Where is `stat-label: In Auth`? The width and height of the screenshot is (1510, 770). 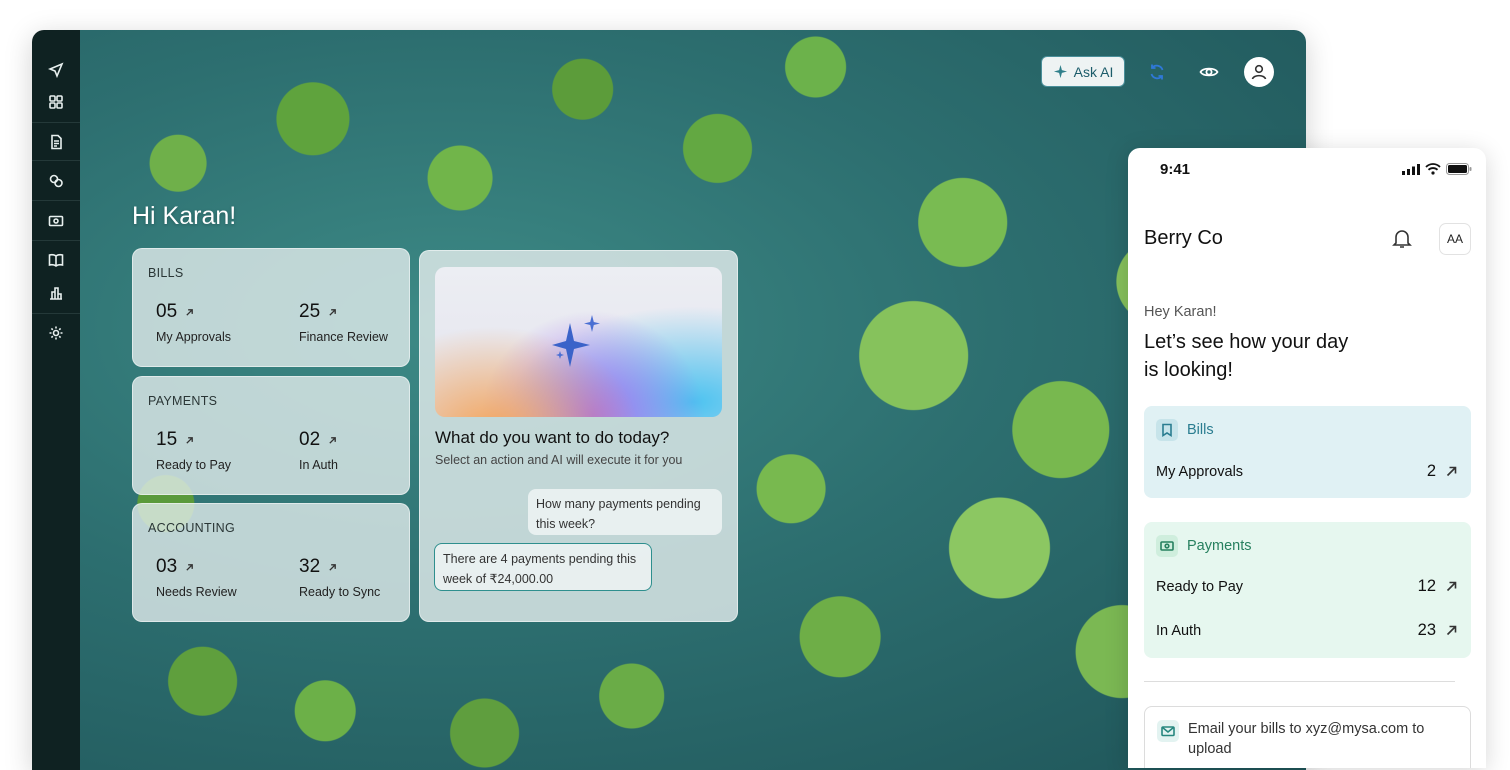 stat-label: In Auth is located at coordinates (318, 465).